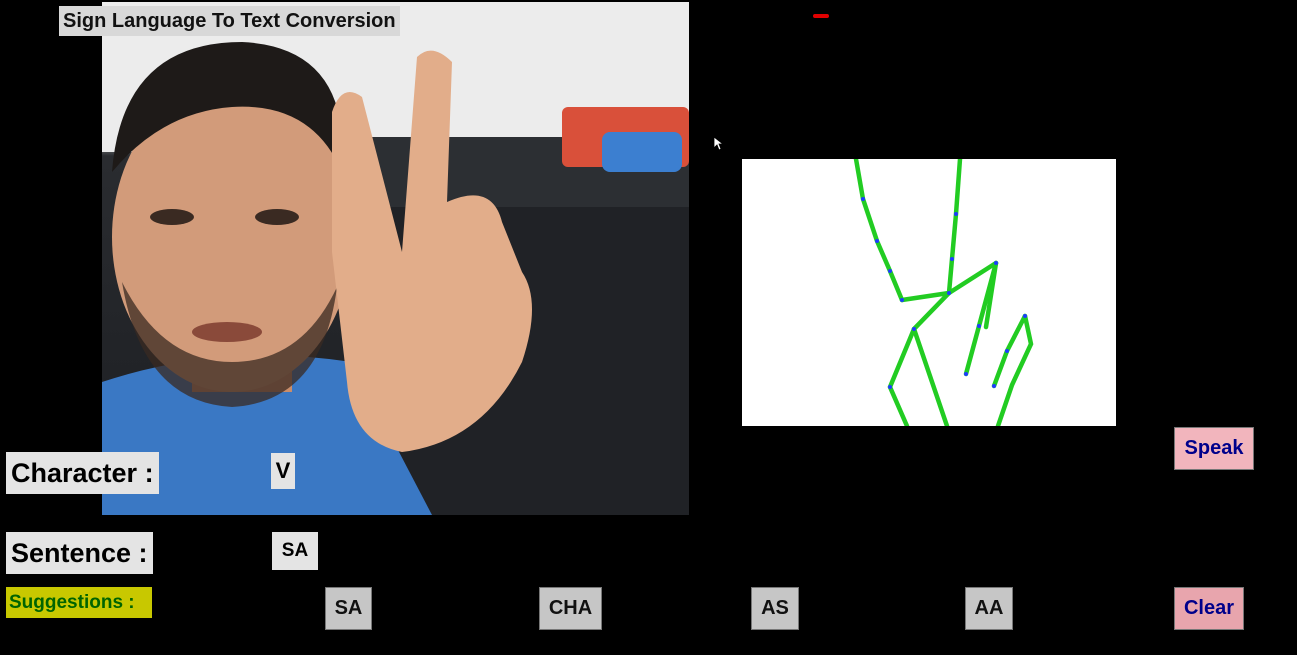  What do you see at coordinates (229, 21) in the screenshot?
I see `app-title: Sign Language To Text Conversion` at bounding box center [229, 21].